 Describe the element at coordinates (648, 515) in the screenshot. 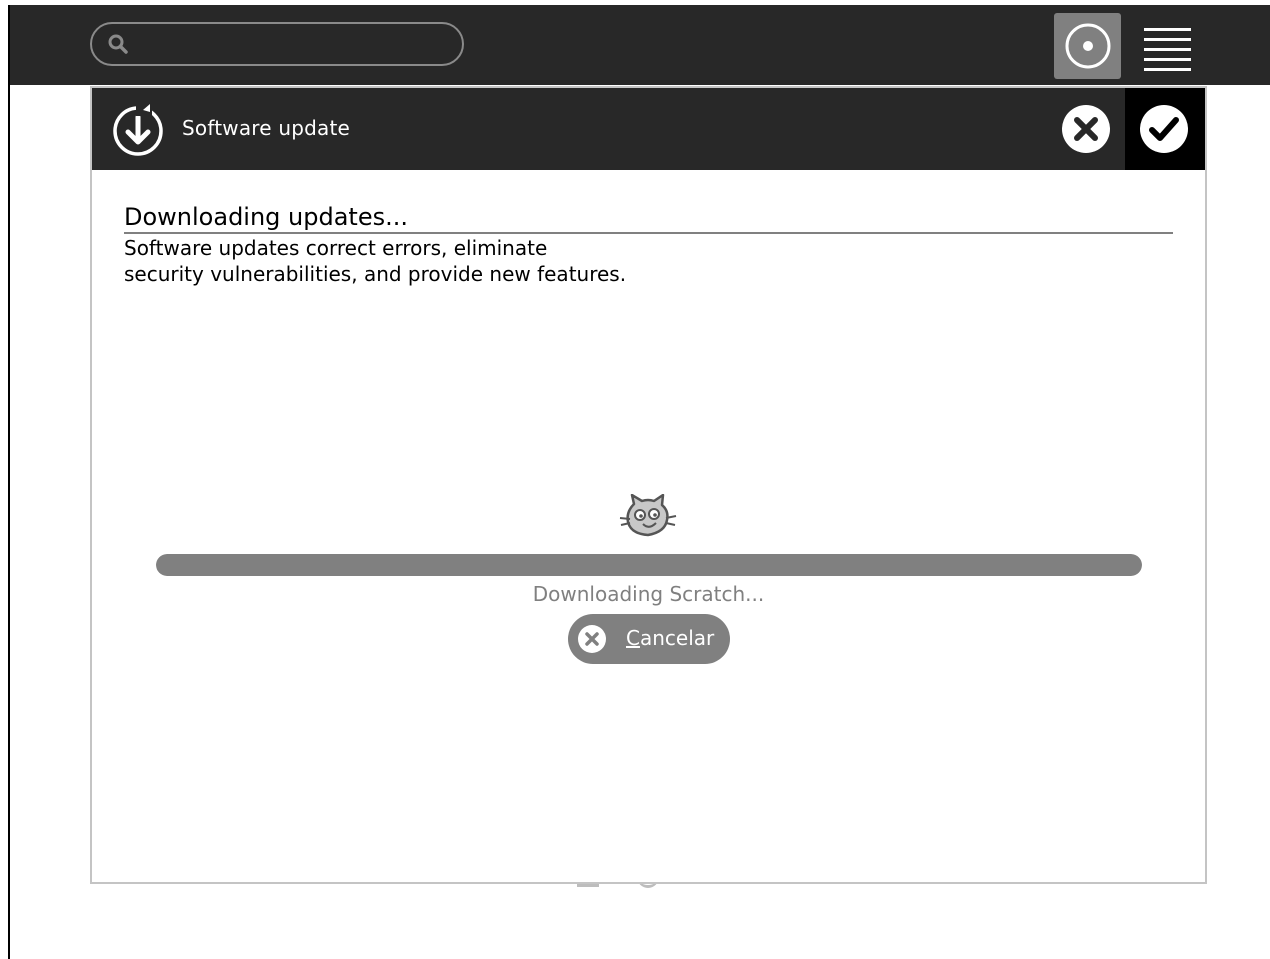

I see `scratch-cat-icon` at that location.